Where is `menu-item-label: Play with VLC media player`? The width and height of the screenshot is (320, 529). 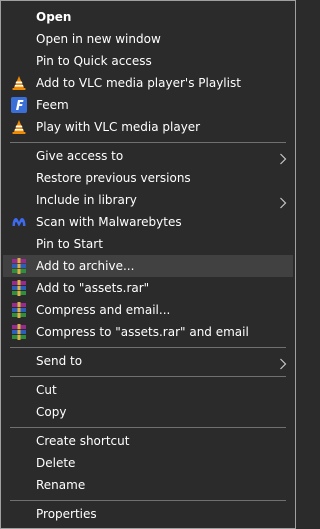
menu-item-label: Play with VLC media player is located at coordinates (118, 127).